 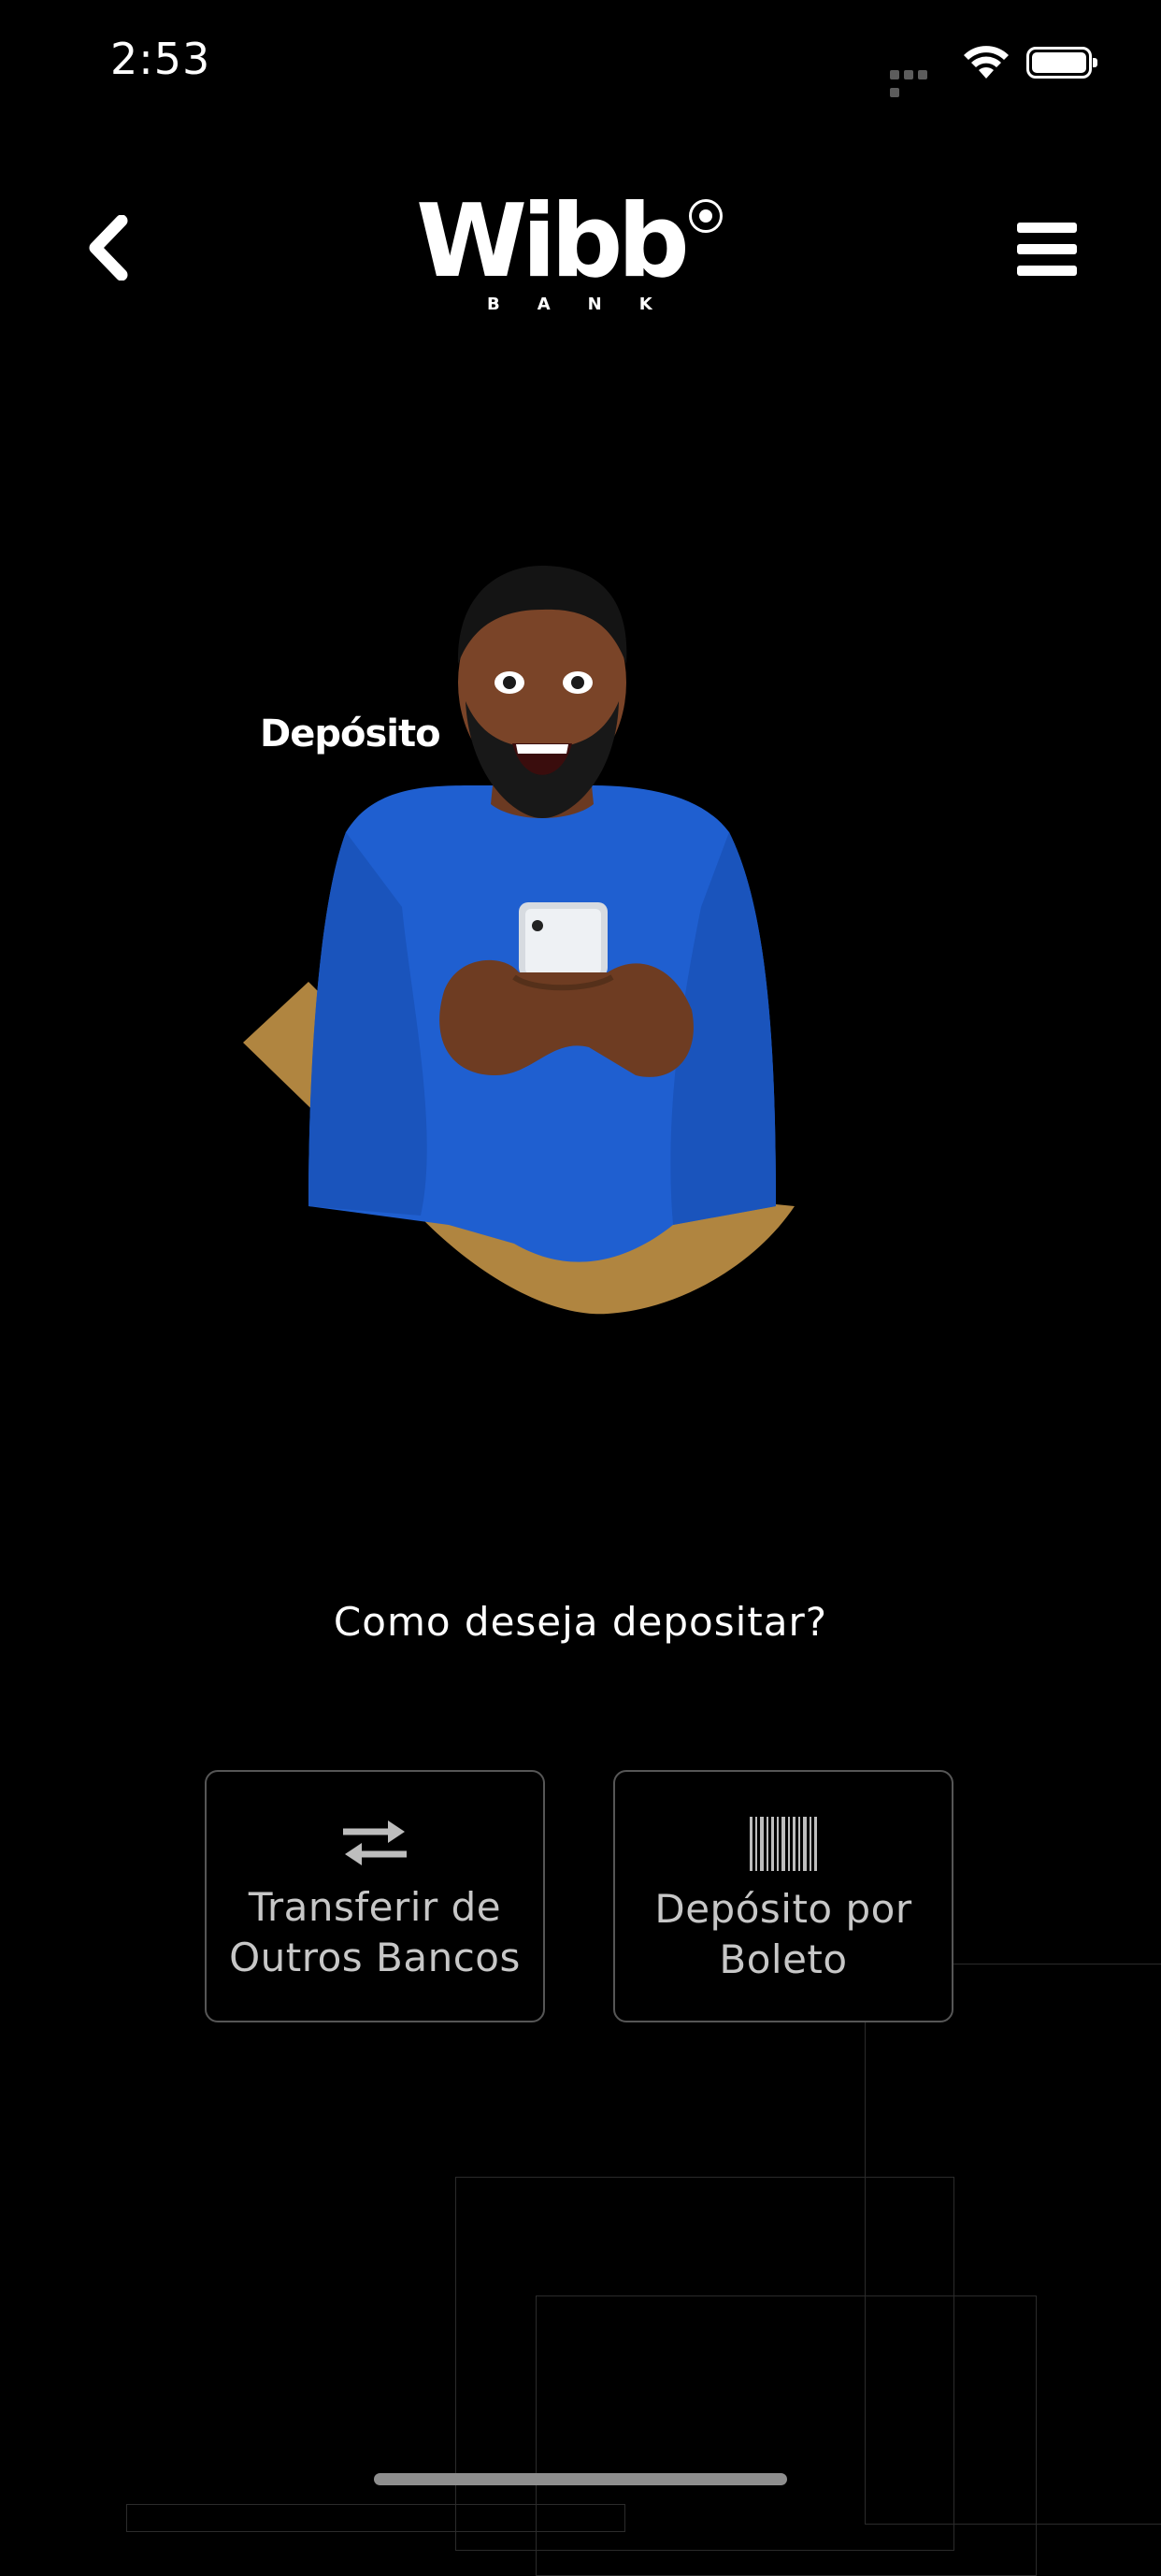 I want to click on home-indicator, so click(x=580, y=2479).